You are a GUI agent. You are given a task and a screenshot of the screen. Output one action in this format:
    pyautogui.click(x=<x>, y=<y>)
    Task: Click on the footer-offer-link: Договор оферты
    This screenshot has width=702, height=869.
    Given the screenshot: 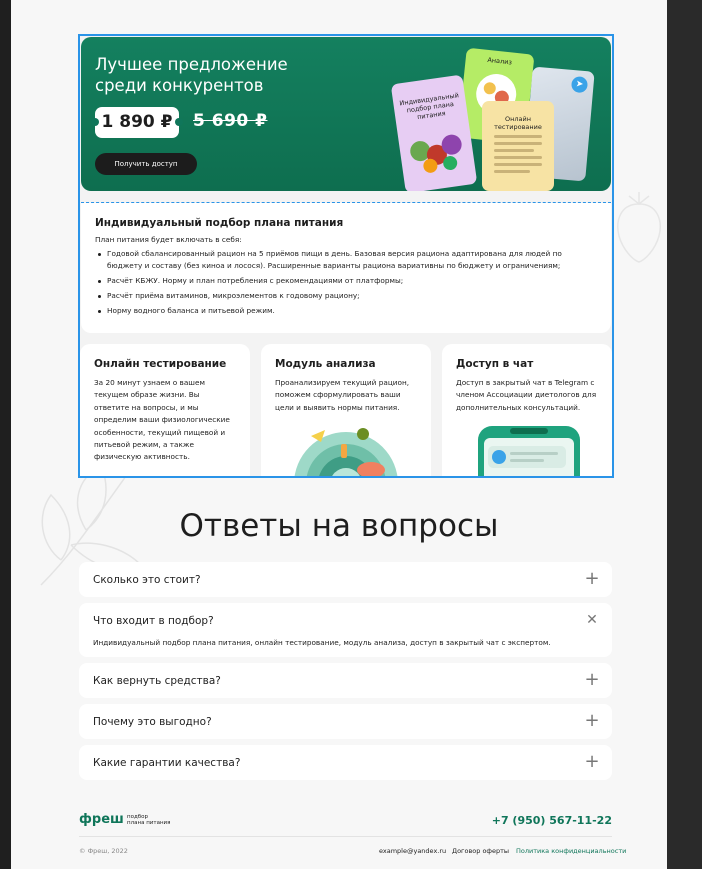 What is the action you would take?
    pyautogui.click(x=480, y=851)
    